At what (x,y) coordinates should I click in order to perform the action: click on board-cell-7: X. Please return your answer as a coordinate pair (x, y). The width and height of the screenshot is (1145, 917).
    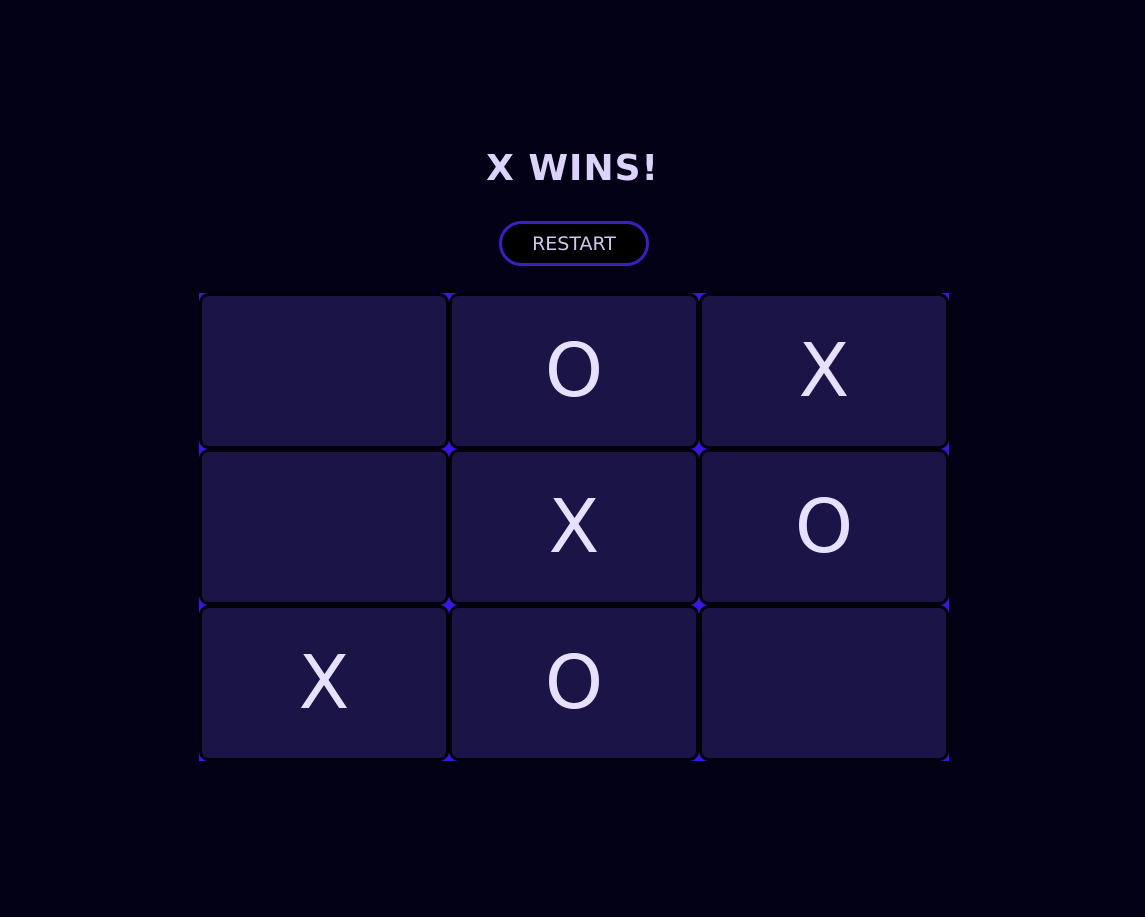
    Looking at the image, I should click on (324, 683).